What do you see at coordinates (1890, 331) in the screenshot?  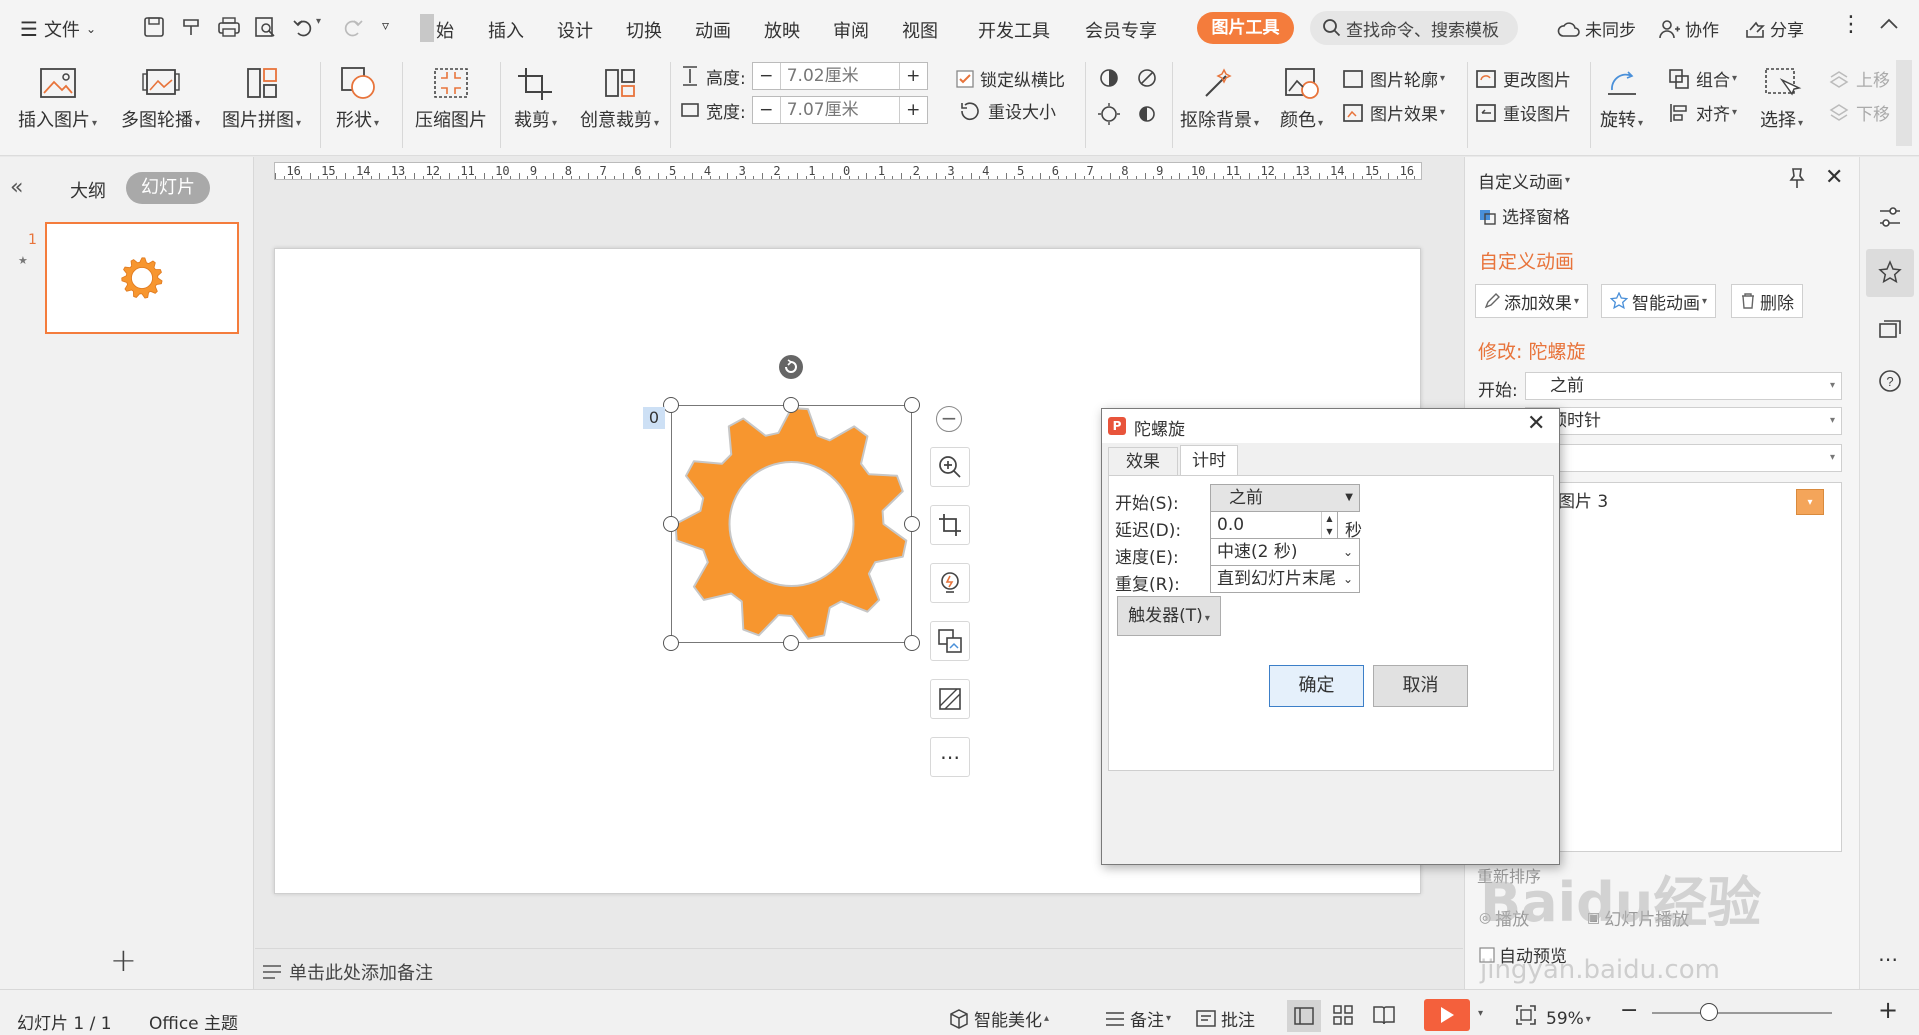 I see `slide-transition-icon` at bounding box center [1890, 331].